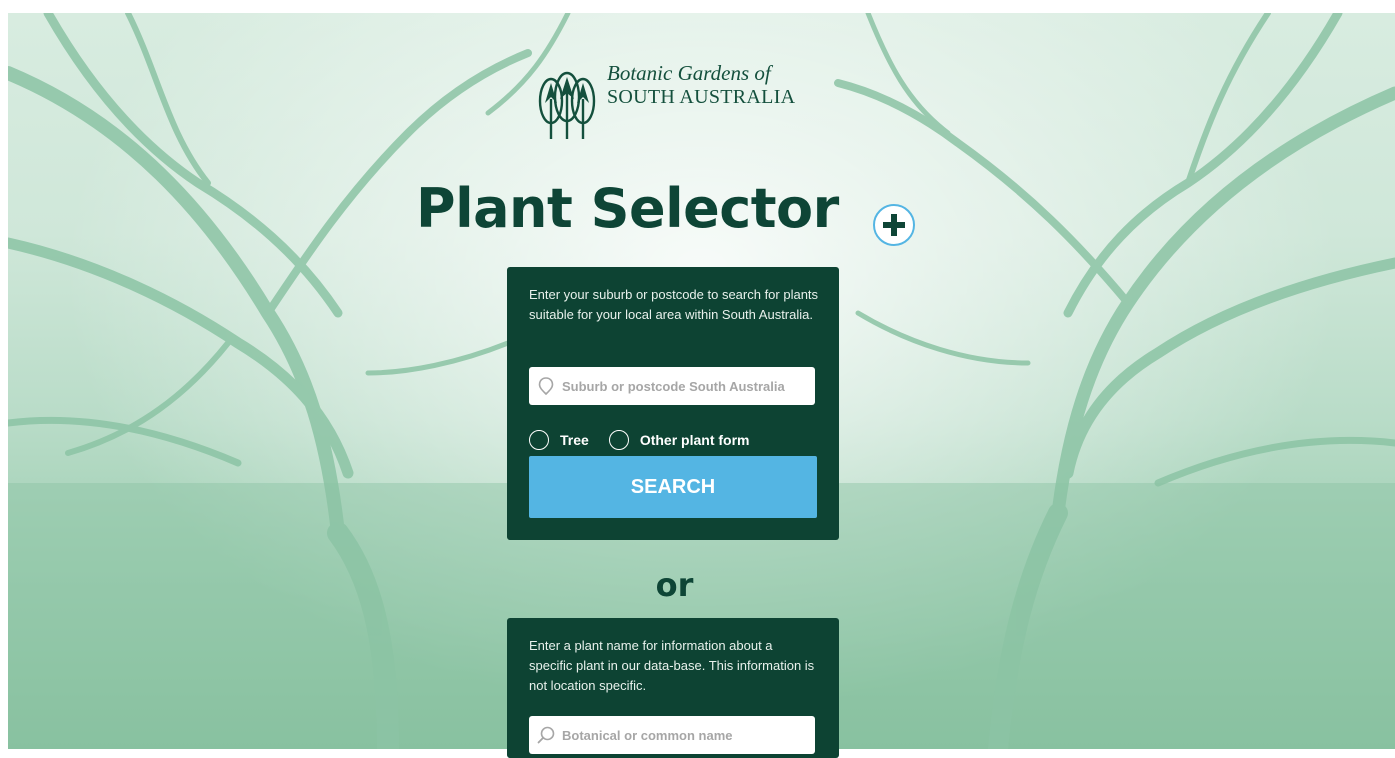 The width and height of the screenshot is (1395, 758). I want to click on search-button: SEARCH, so click(673, 487).